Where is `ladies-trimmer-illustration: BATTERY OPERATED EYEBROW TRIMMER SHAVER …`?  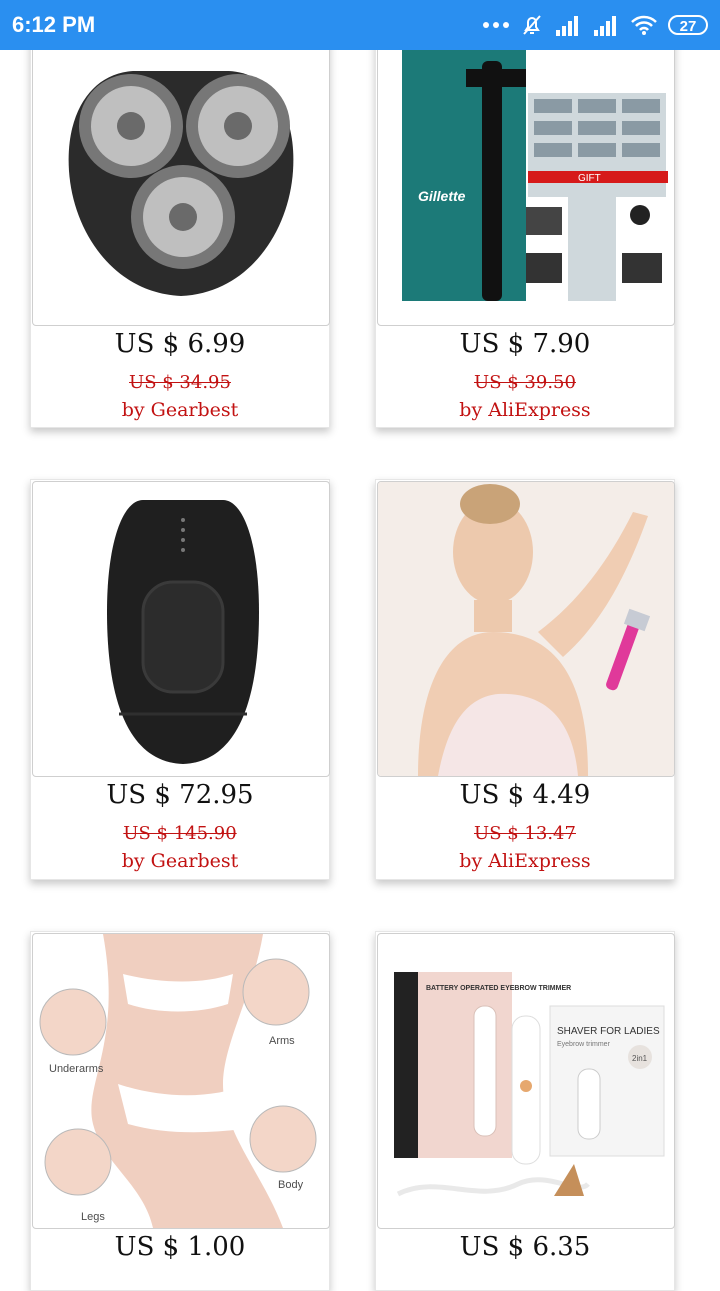 ladies-trimmer-illustration: BATTERY OPERATED EYEBROW TRIMMER SHAVER … is located at coordinates (529, 1084).